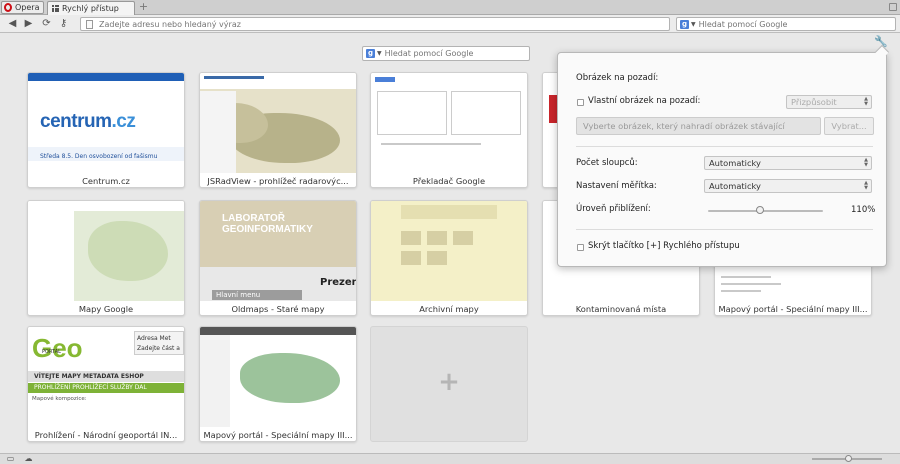  I want to click on thumb-lab-title: LABORATOŘ GEOINFORMATIKY, so click(267, 224).